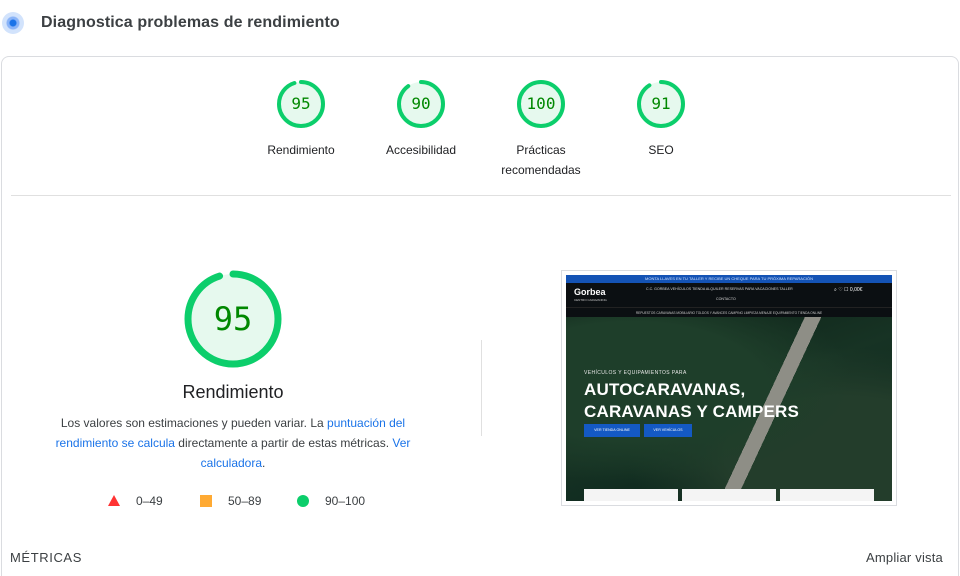 The image size is (960, 576). What do you see at coordinates (661, 104) in the screenshot?
I see `seo-gauge: 91` at bounding box center [661, 104].